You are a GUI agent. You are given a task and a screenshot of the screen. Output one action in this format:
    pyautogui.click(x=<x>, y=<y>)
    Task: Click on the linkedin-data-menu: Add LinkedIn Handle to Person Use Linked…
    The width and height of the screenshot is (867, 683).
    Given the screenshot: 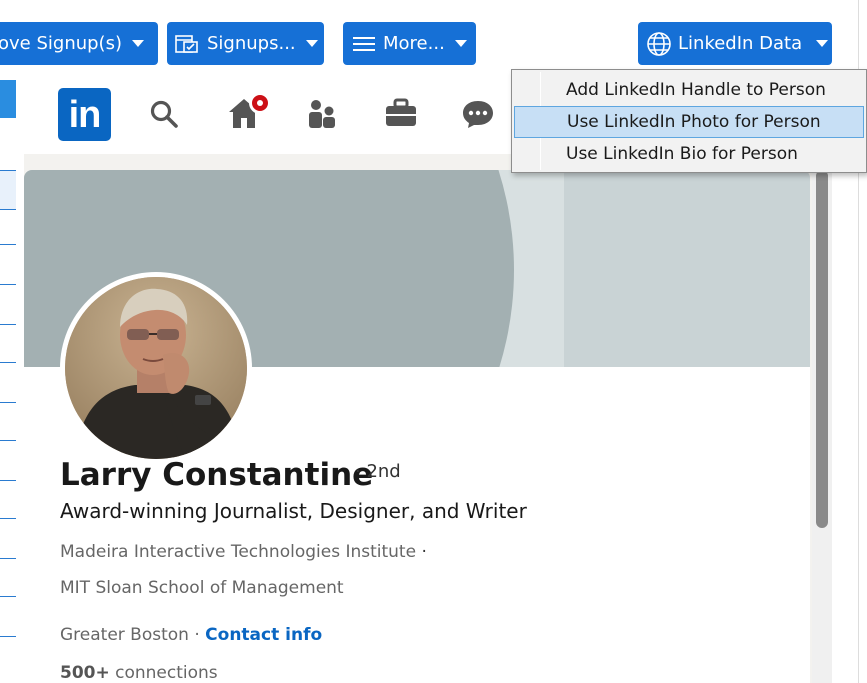 What is the action you would take?
    pyautogui.click(x=689, y=121)
    